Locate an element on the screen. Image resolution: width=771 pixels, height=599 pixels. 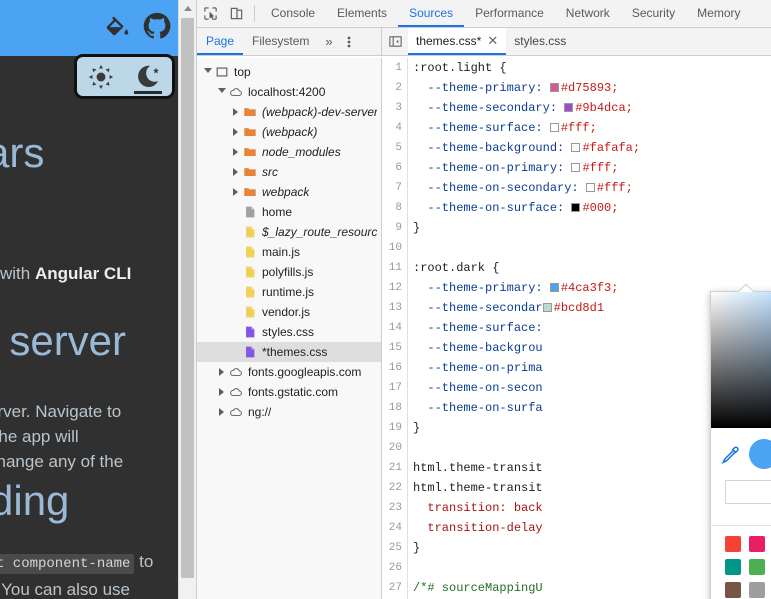
paint-bucket-icon is located at coordinates (117, 26).